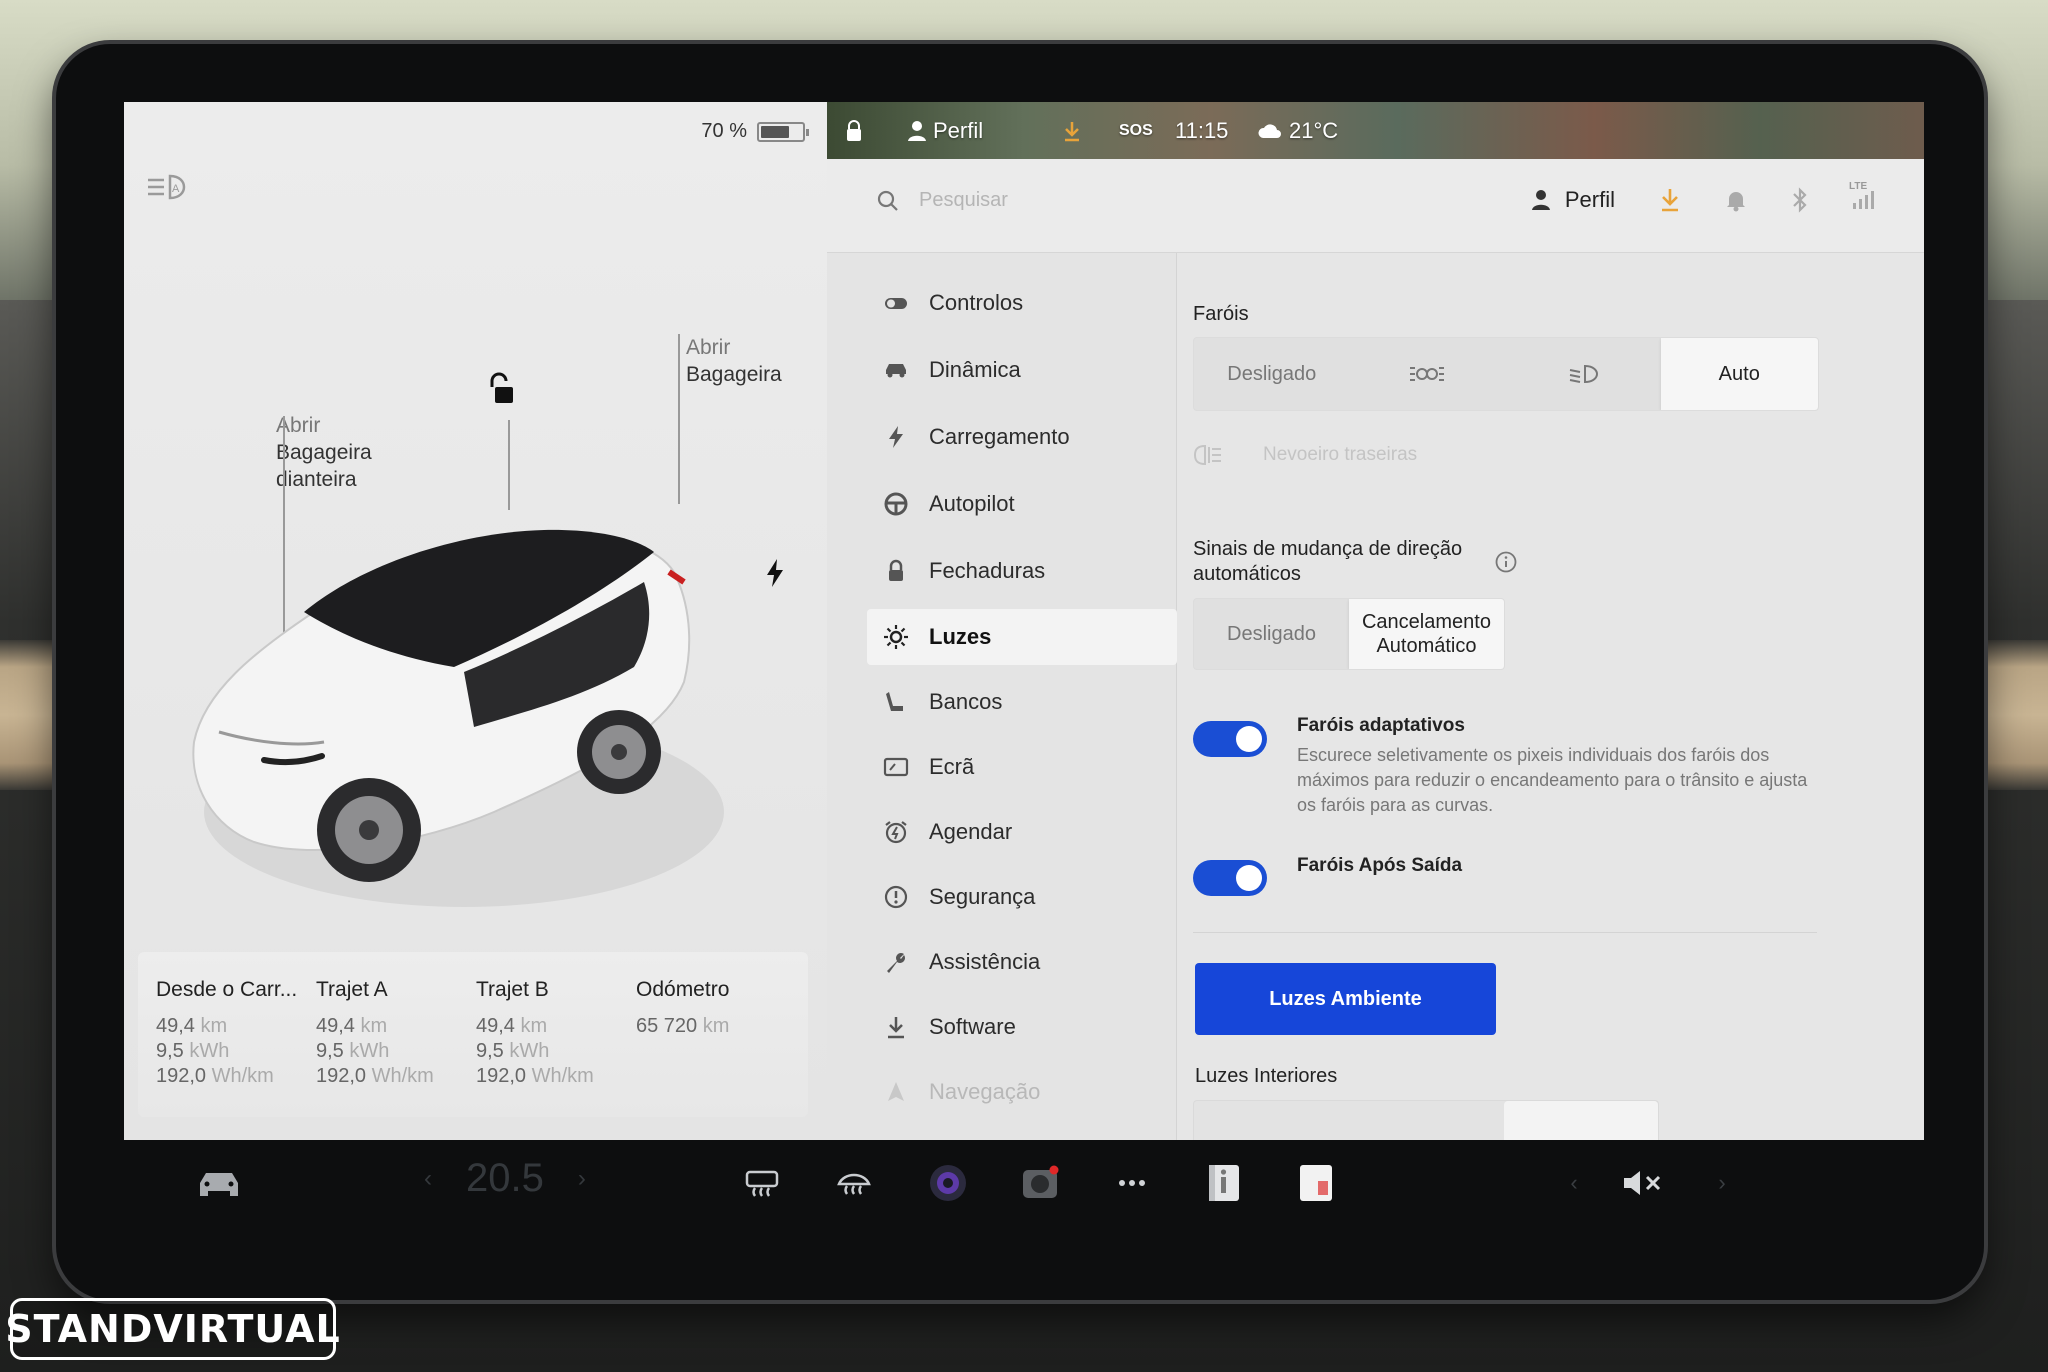 The height and width of the screenshot is (1372, 2048). Describe the element at coordinates (219, 1183) in the screenshot. I see `car-icon` at that location.